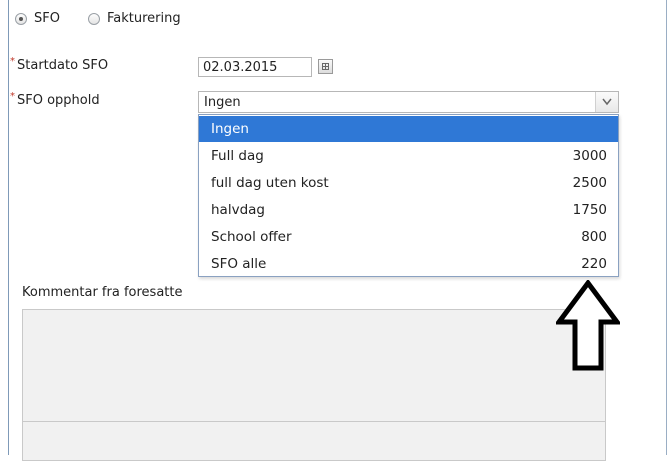 The height and width of the screenshot is (461, 668). What do you see at coordinates (222, 102) in the screenshot?
I see `sfo-stay-selected-value: Ingen` at bounding box center [222, 102].